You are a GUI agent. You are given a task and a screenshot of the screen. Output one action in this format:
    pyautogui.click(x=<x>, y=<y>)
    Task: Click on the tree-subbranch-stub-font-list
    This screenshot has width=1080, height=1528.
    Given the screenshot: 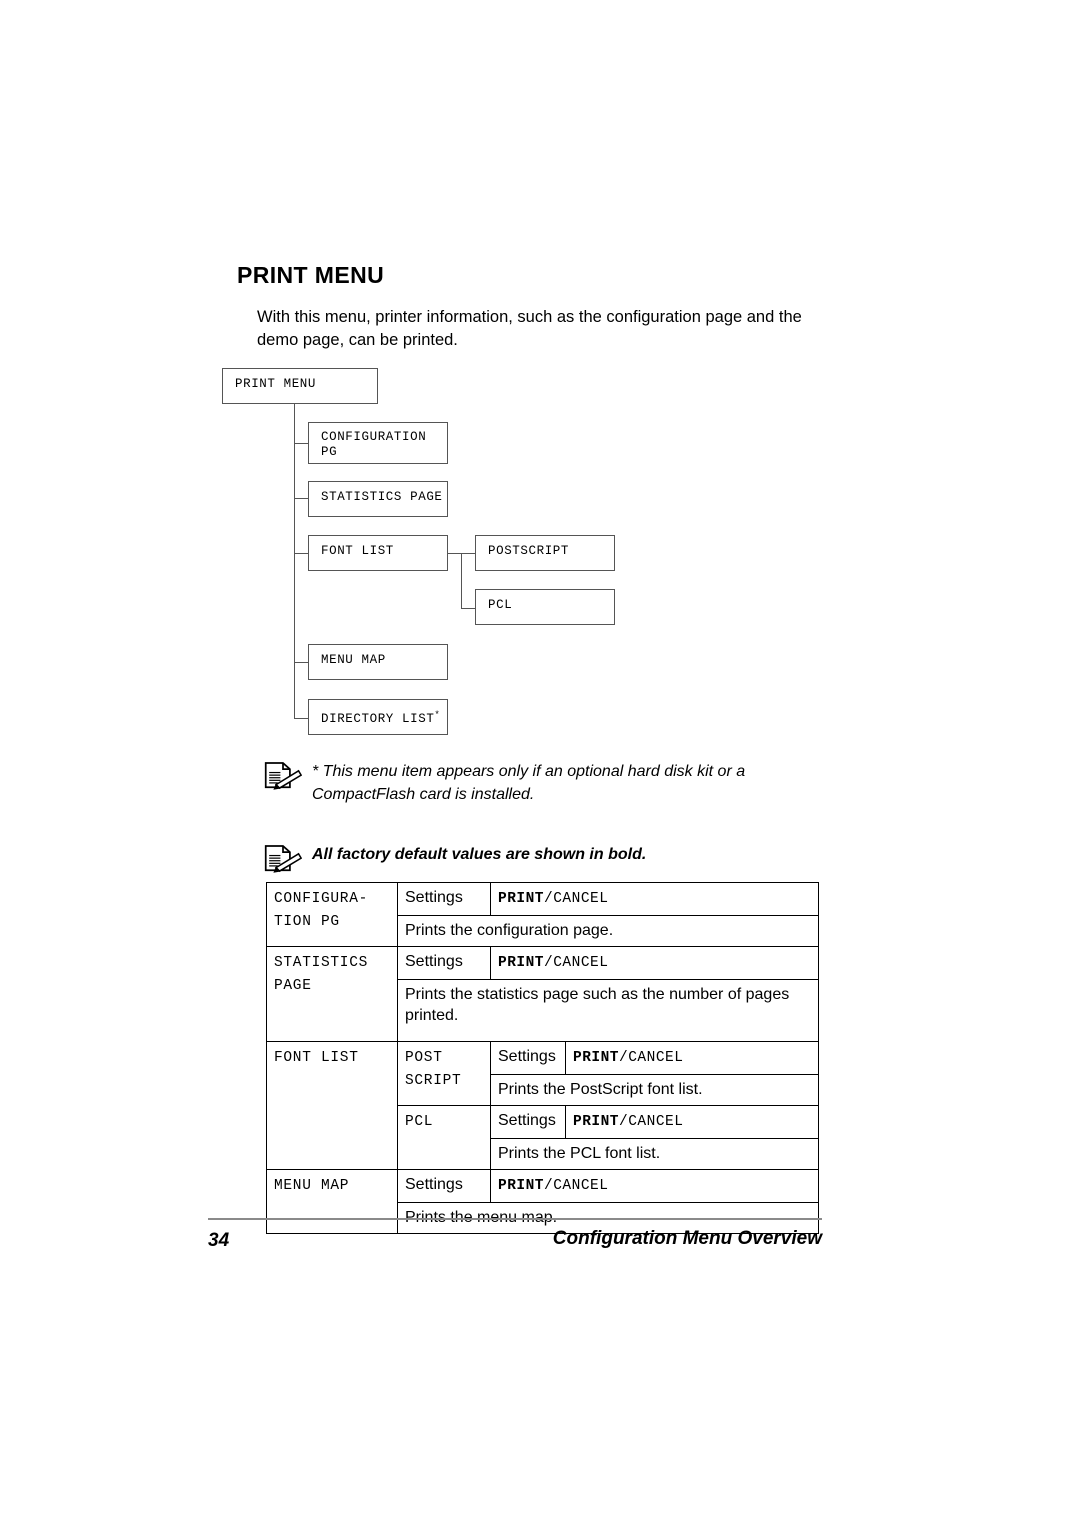 What is the action you would take?
    pyautogui.click(x=454, y=553)
    